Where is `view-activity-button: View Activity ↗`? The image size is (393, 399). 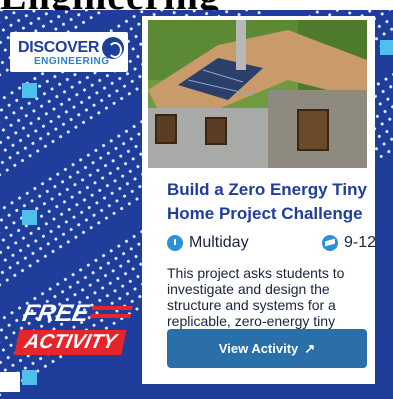
view-activity-button: View Activity ↗ is located at coordinates (267, 348).